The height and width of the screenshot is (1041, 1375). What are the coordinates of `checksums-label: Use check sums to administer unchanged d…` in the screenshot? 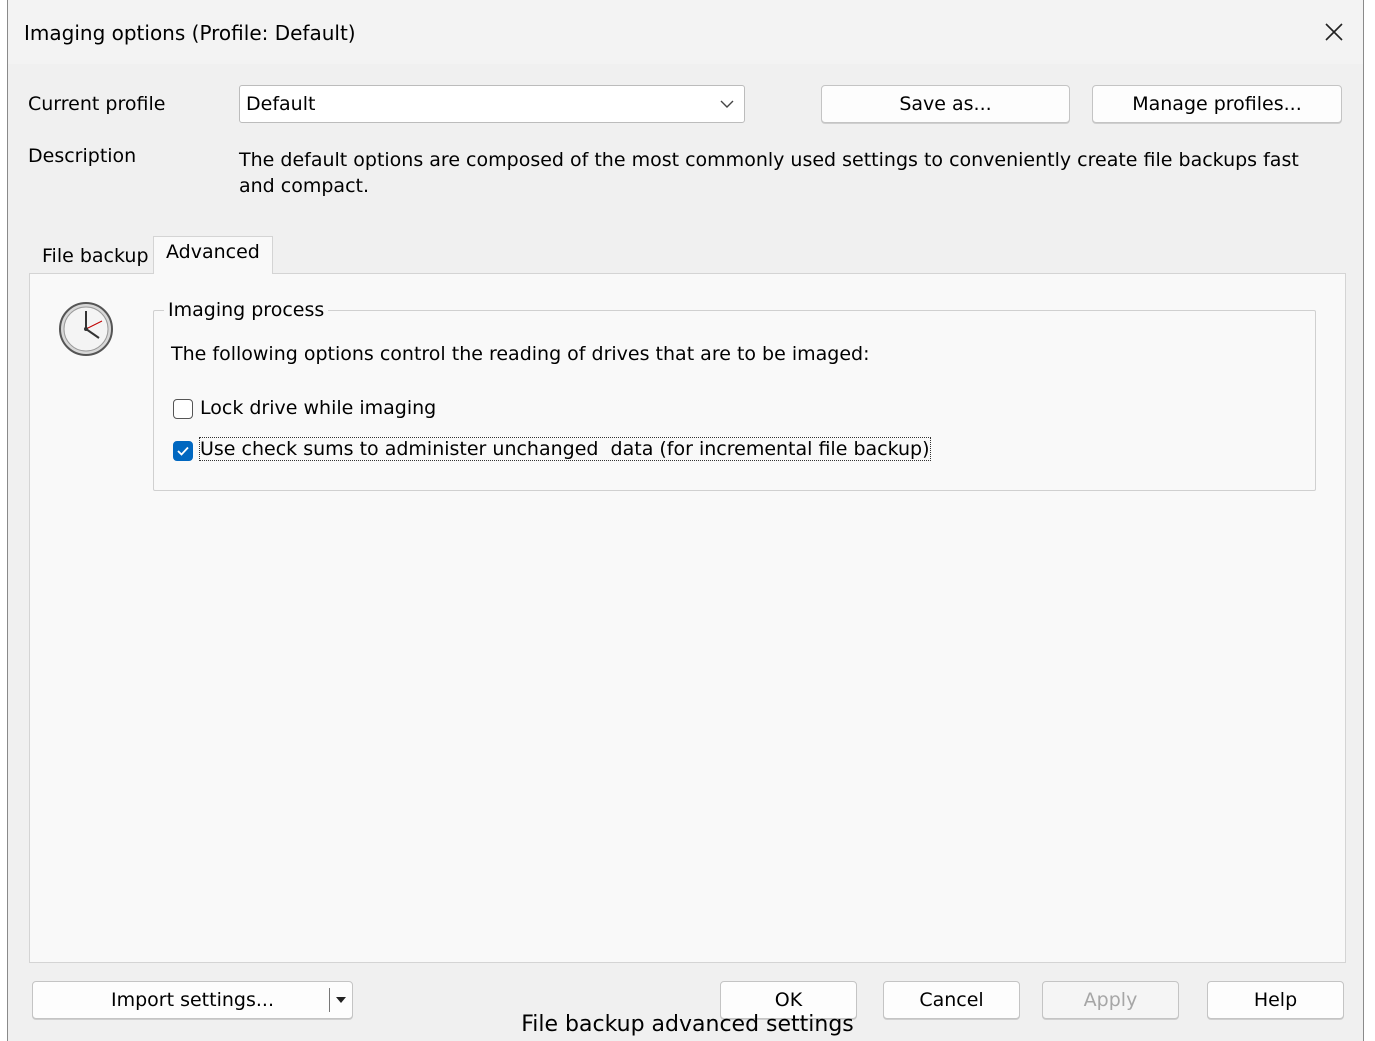 It's located at (565, 449).